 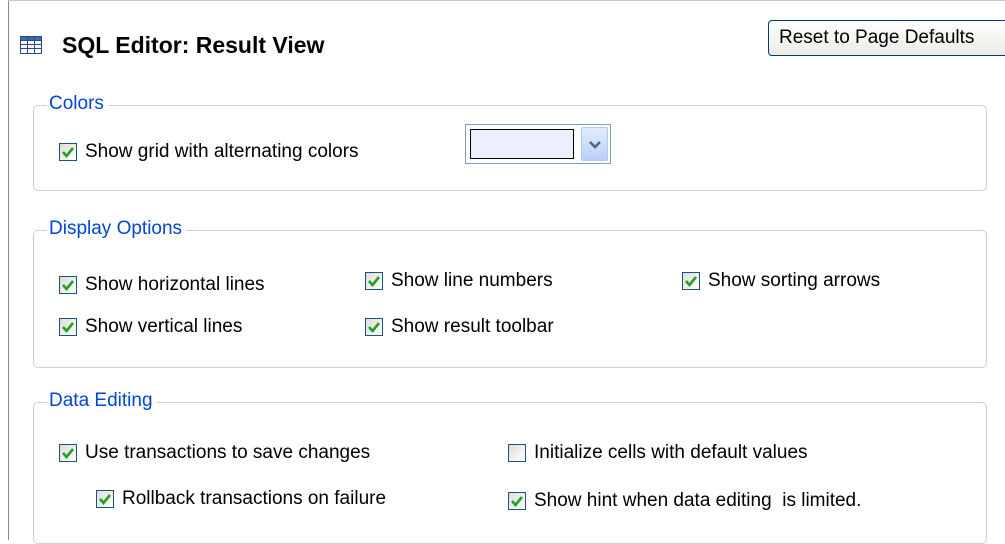 I want to click on horizontal-lines-checkbox: Show horizontal lines, so click(x=162, y=285).